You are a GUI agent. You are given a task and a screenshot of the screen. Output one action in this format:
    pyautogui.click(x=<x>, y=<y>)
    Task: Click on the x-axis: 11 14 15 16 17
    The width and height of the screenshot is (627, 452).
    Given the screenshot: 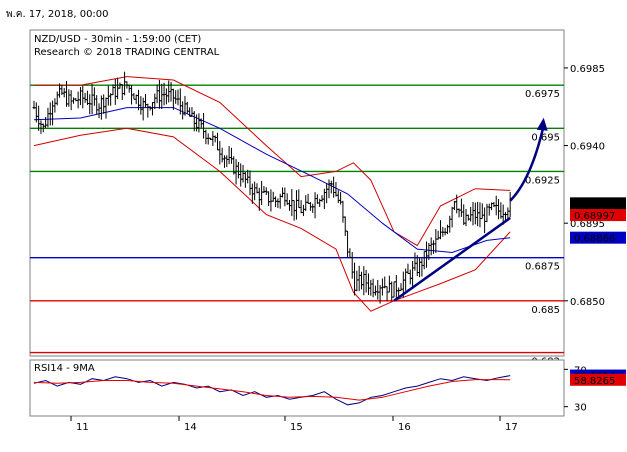 What is the action you would take?
    pyautogui.click(x=294, y=424)
    